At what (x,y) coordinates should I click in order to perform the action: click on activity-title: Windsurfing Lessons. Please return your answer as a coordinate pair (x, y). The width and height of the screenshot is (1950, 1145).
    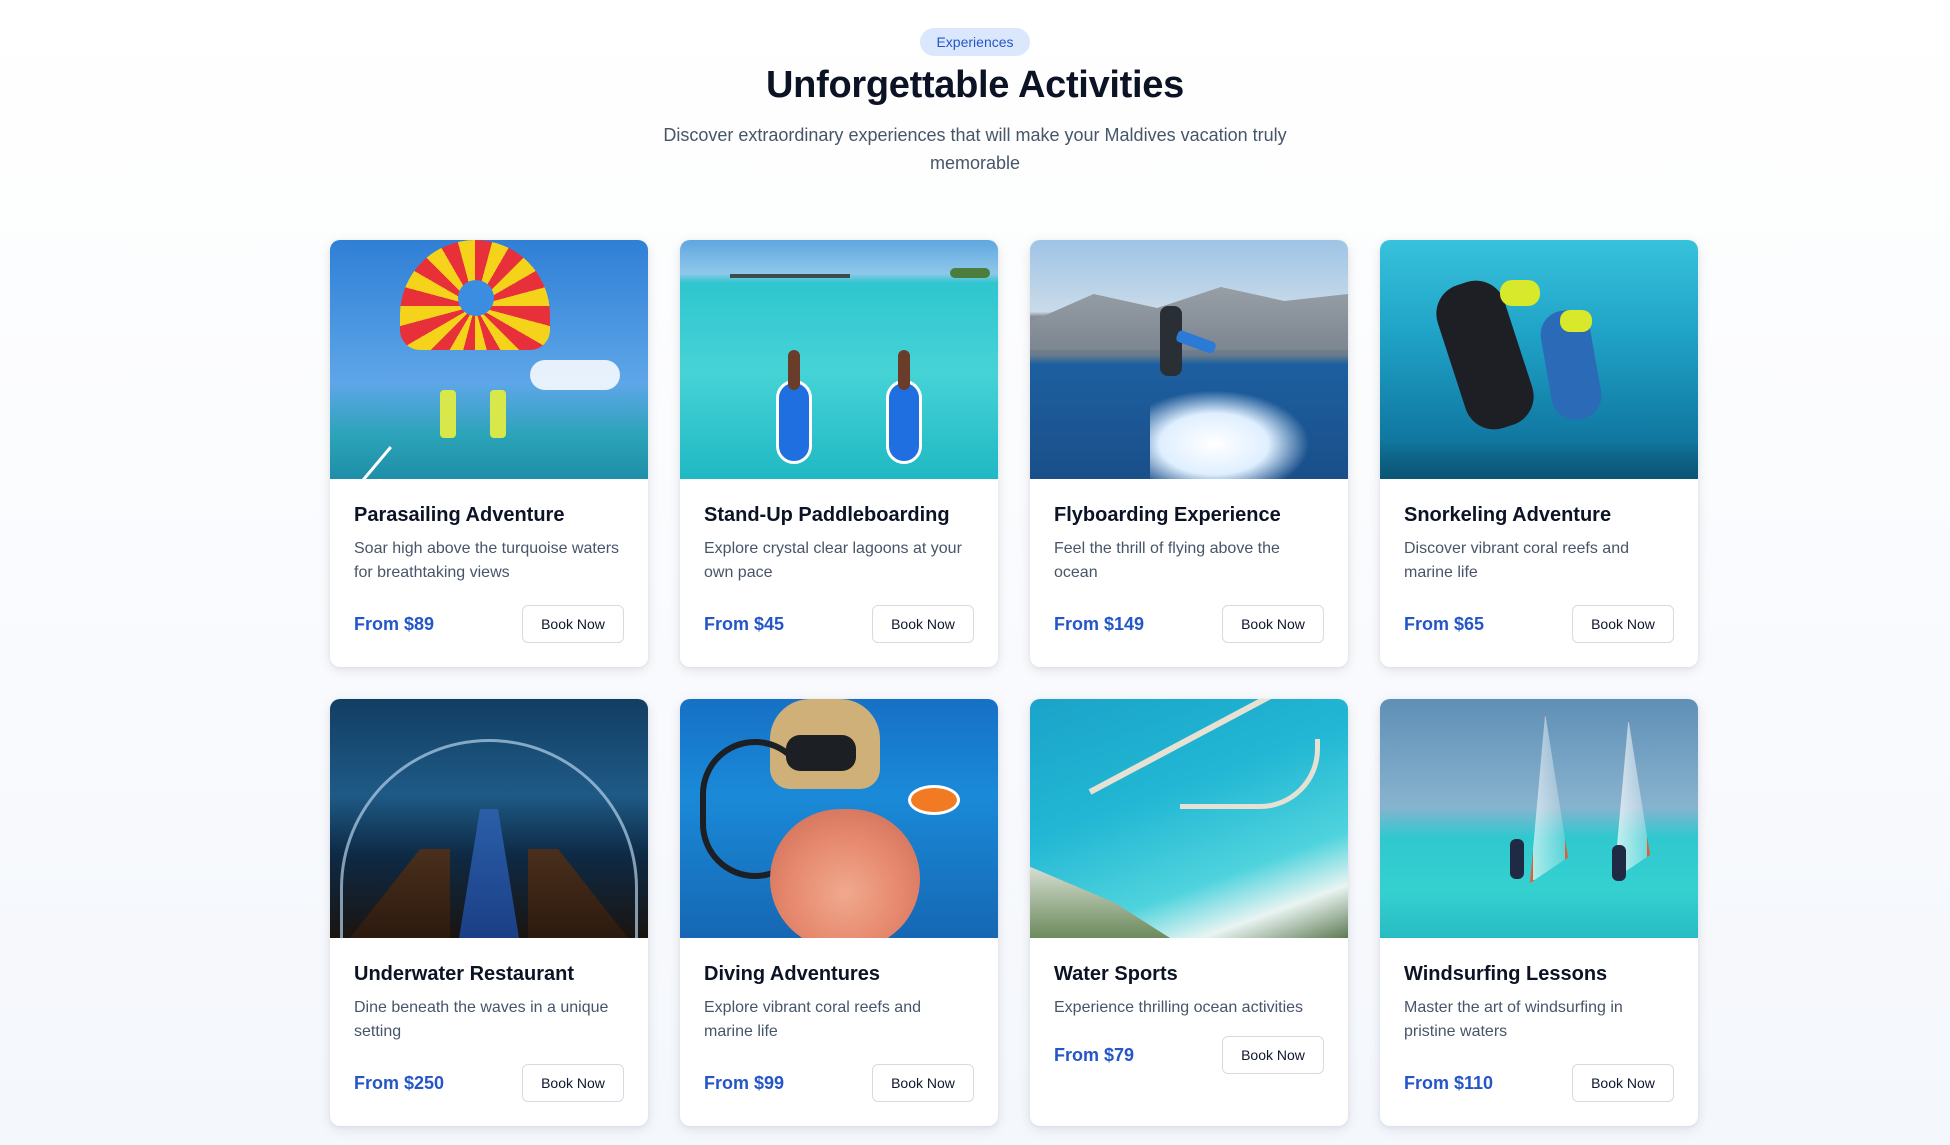
    Looking at the image, I should click on (1506, 974).